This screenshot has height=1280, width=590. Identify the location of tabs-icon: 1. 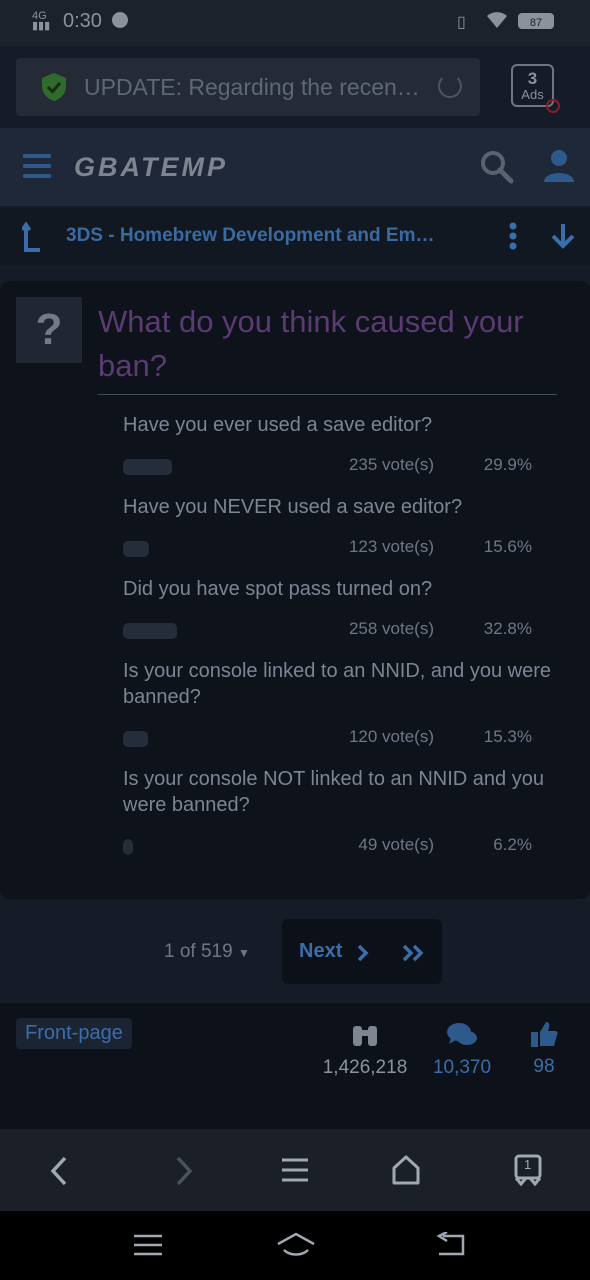
(528, 1170).